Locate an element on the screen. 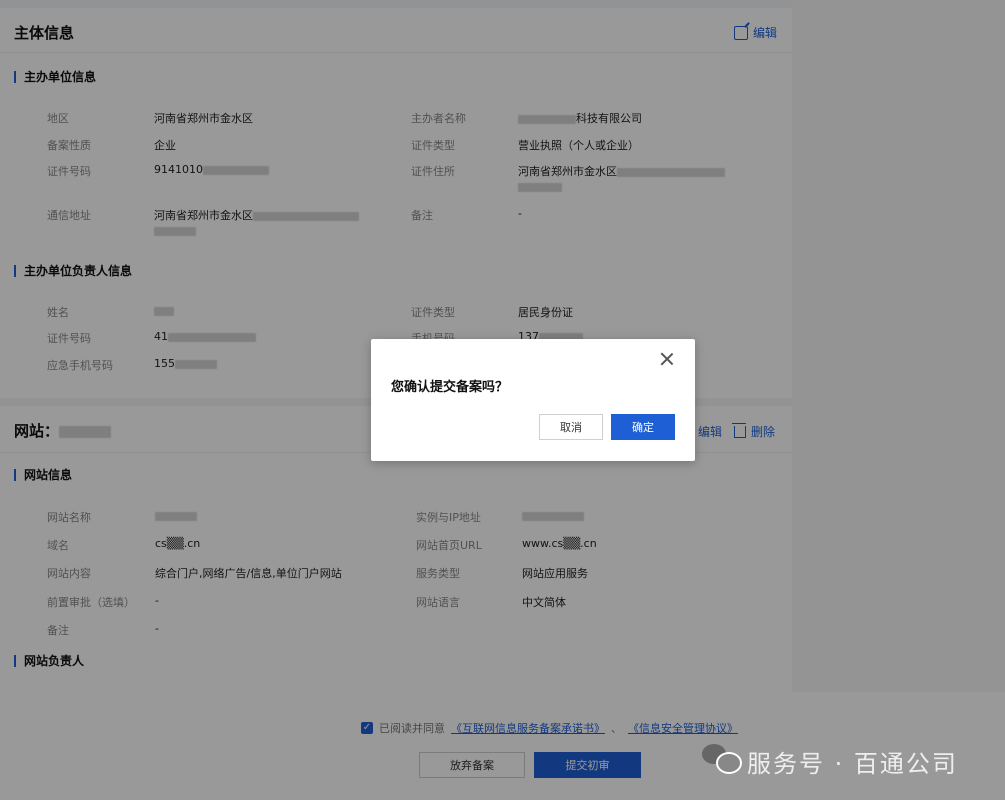 This screenshot has width=1005, height=800. cancel-button: 取消 is located at coordinates (571, 427).